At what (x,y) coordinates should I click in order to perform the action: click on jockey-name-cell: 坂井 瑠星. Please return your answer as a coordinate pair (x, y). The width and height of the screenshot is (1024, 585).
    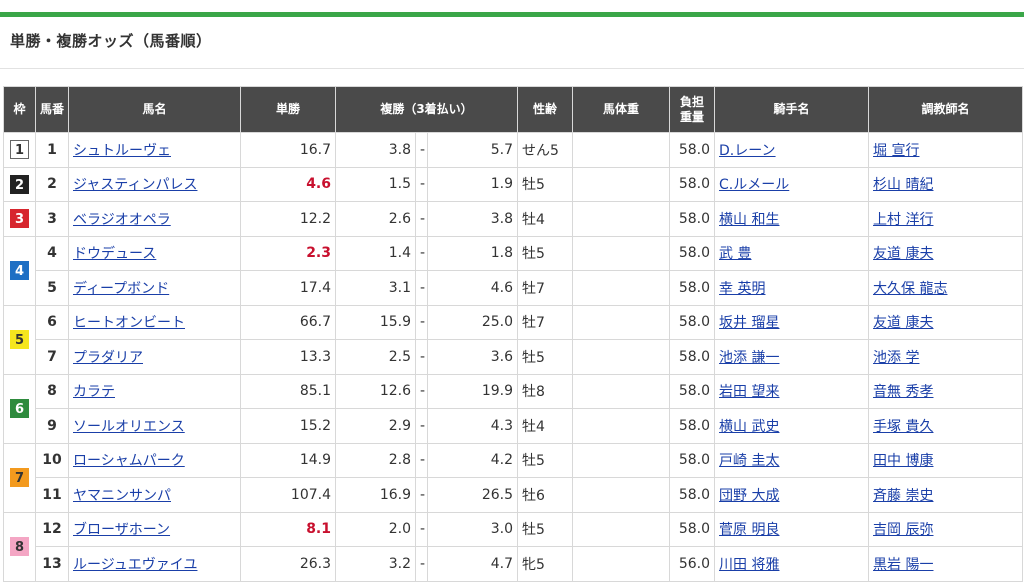
    Looking at the image, I should click on (792, 322).